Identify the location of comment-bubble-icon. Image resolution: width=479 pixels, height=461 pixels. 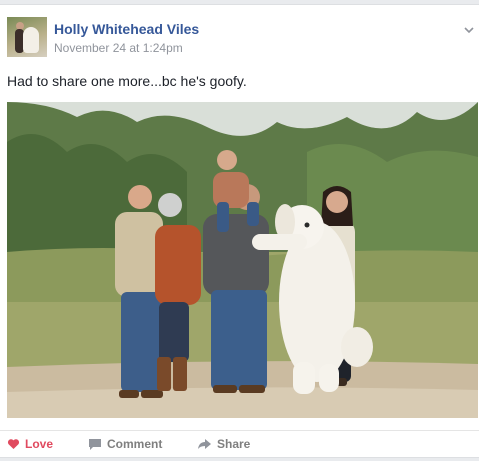
(95, 444).